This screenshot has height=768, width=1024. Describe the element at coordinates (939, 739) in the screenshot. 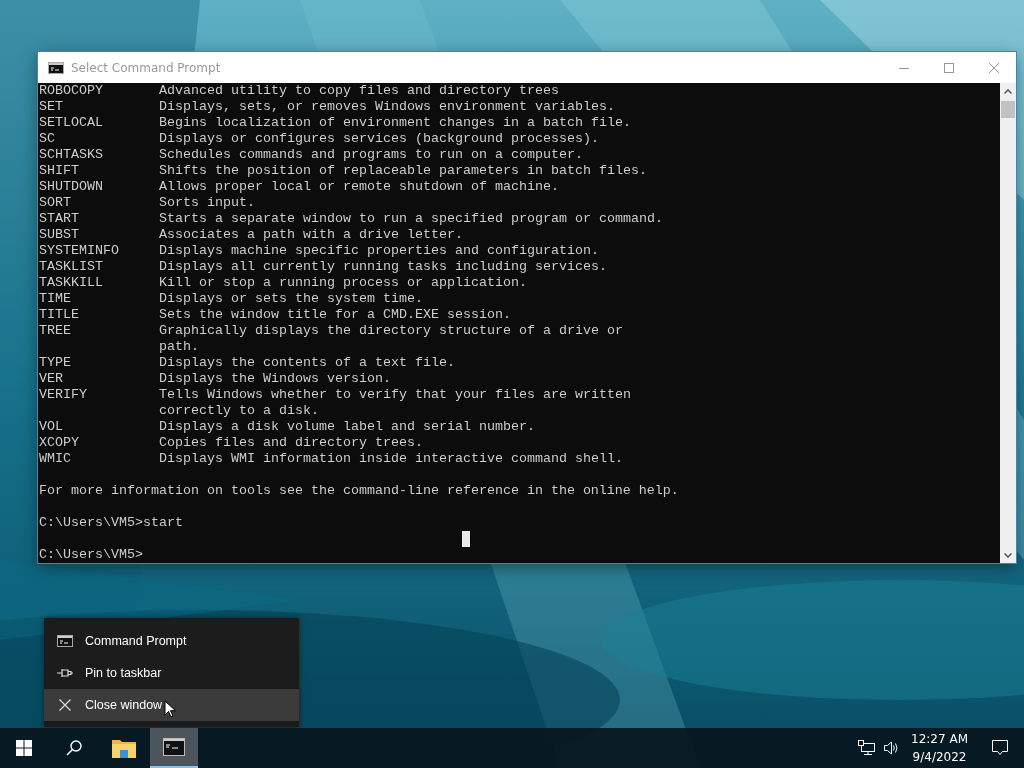

I see `clock-time: 12:27 AM` at that location.